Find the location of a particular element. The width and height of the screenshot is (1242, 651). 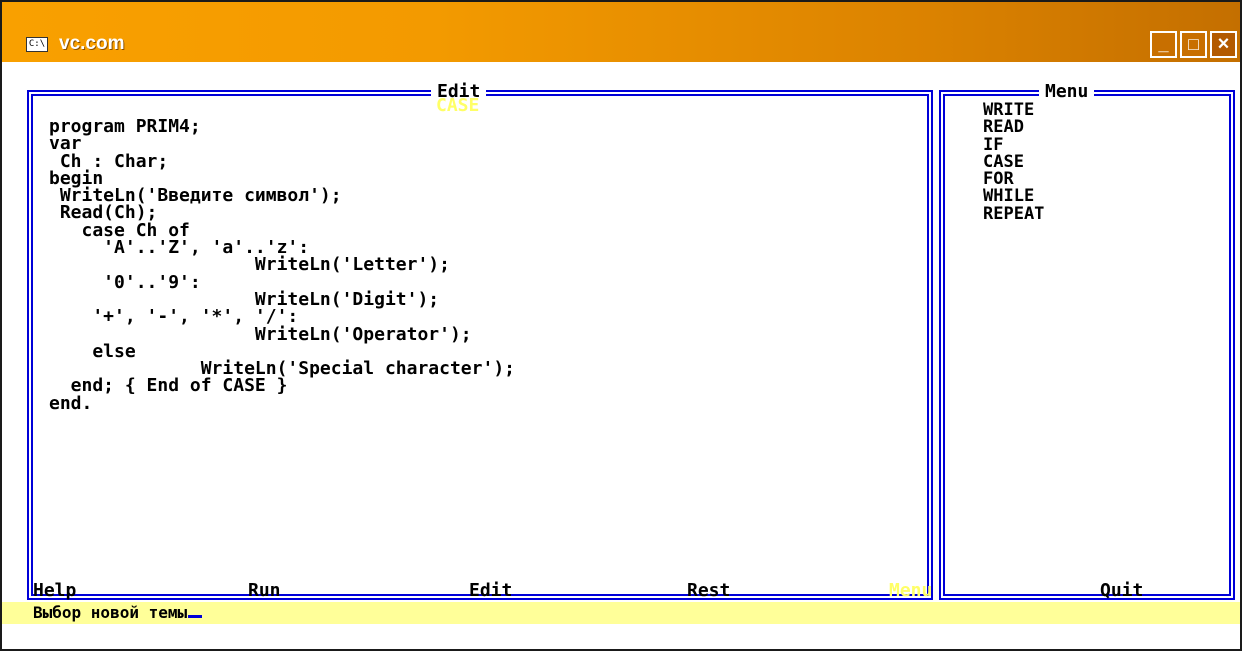

status-bar: Выбор новой темы is located at coordinates (621, 613).